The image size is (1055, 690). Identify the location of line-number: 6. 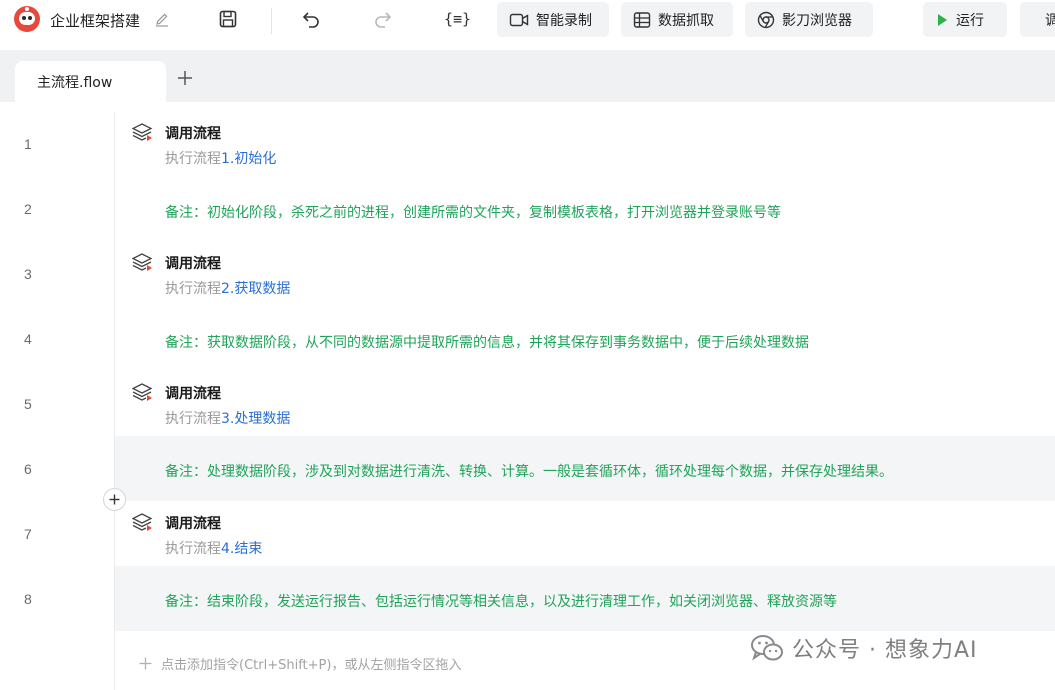
(28, 469).